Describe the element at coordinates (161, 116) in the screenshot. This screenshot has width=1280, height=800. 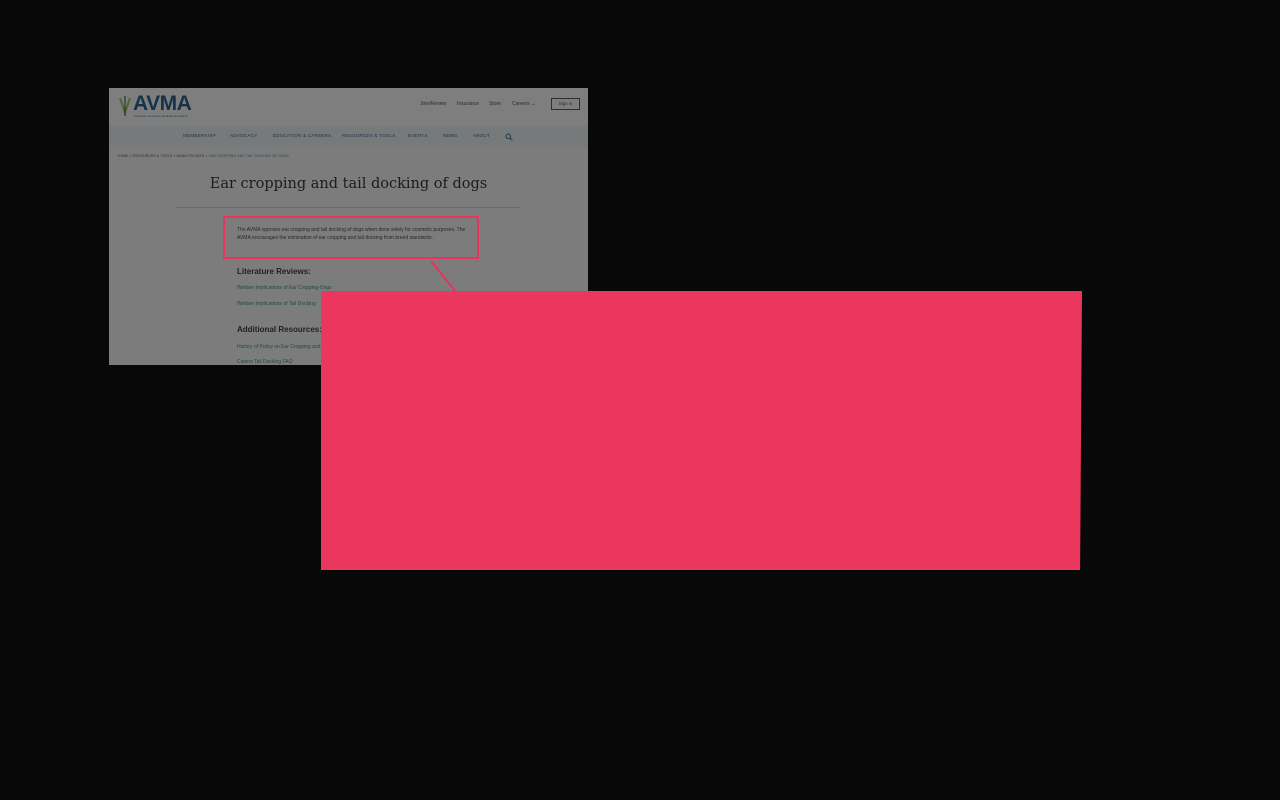
I see `logo-tagline: American Veterinary Medical Association` at that location.